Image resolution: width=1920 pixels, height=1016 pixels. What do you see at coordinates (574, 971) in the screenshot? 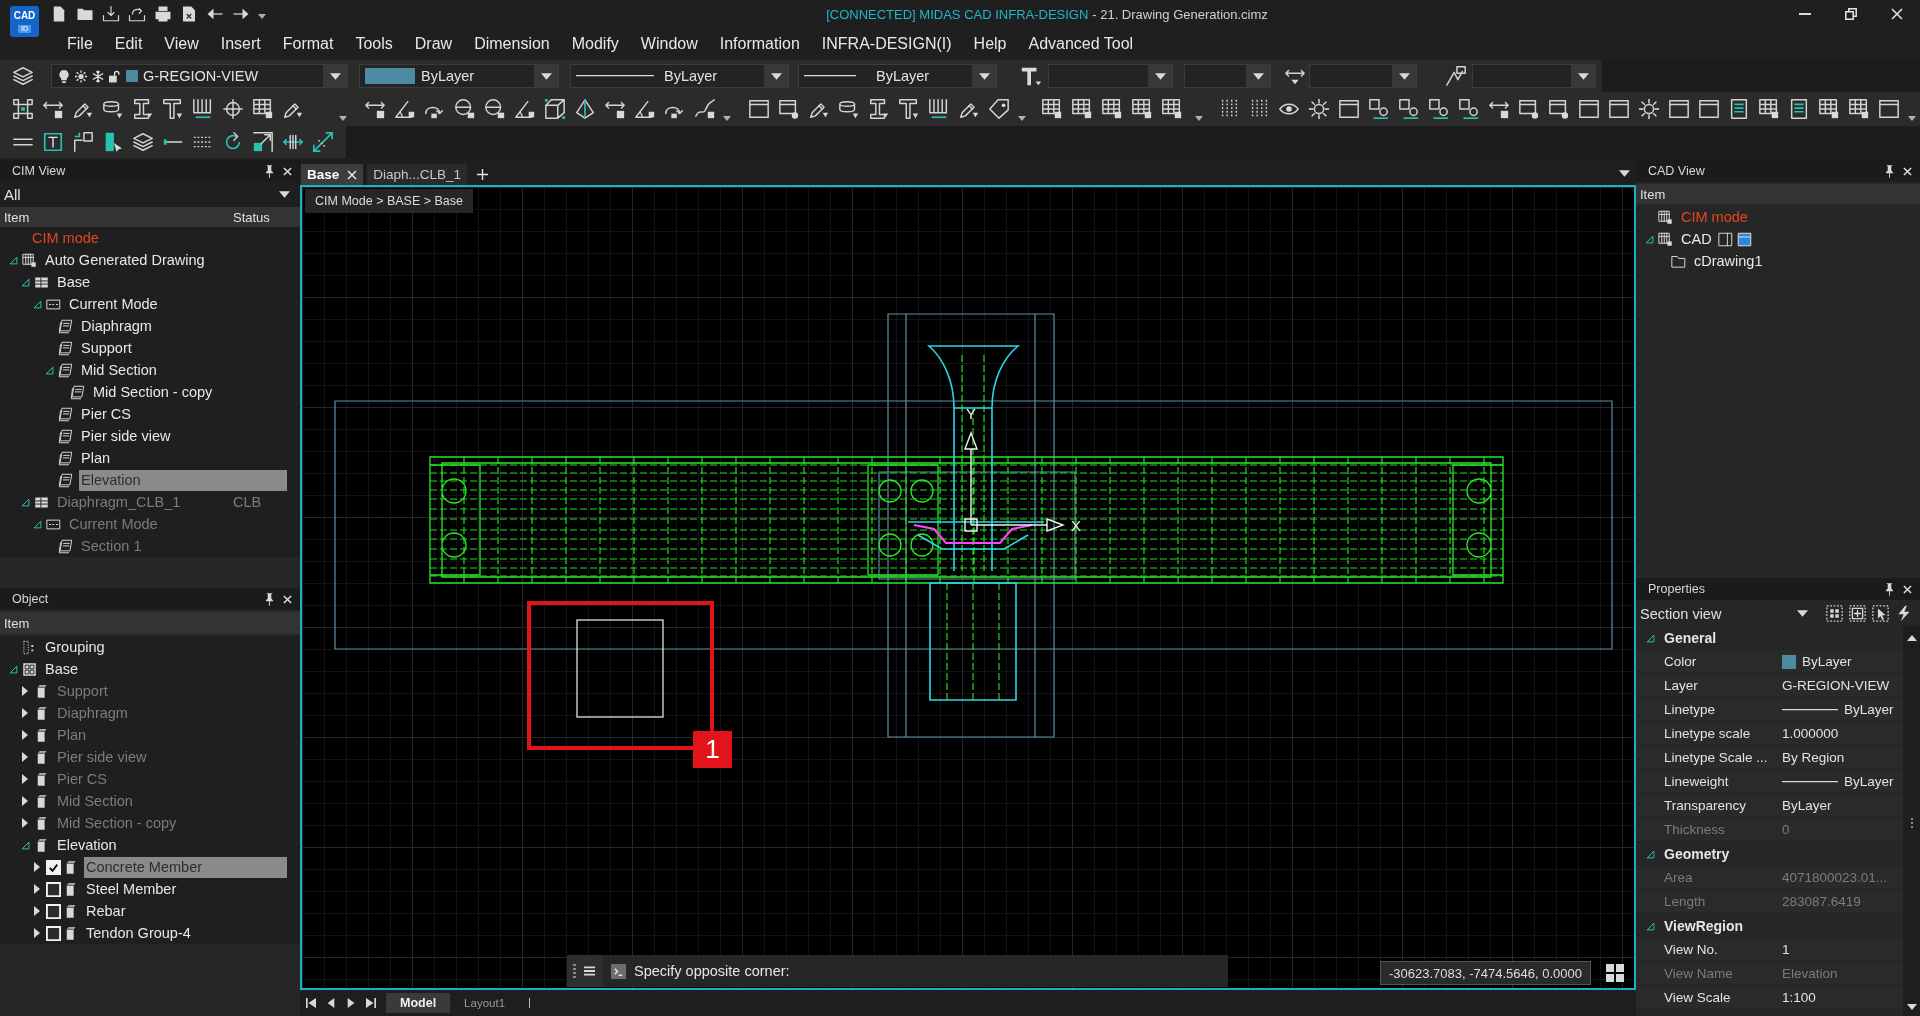
I see `drag-grip-icon` at bounding box center [574, 971].